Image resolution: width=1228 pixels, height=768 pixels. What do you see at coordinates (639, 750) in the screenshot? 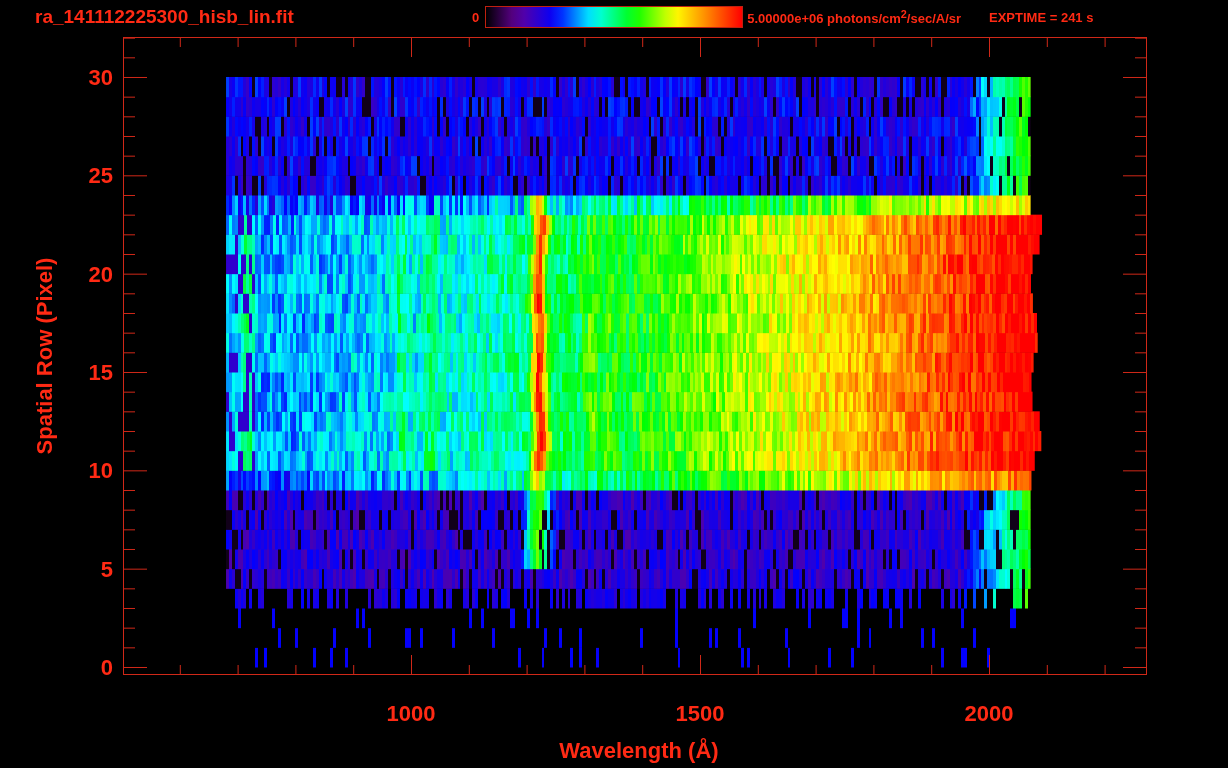
I see `x-axis-title: Wavelength (Å)` at bounding box center [639, 750].